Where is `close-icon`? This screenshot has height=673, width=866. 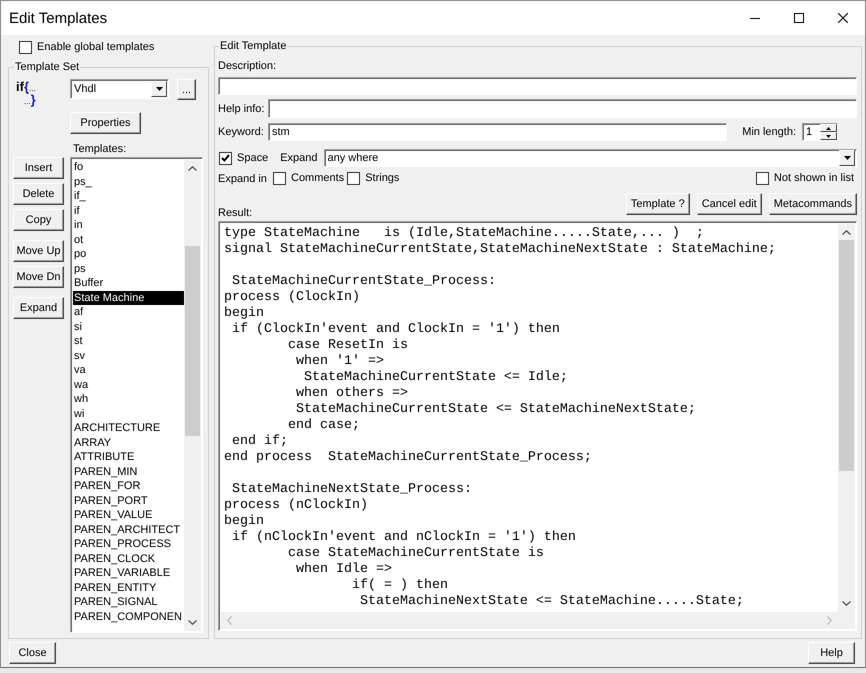
close-icon is located at coordinates (843, 18).